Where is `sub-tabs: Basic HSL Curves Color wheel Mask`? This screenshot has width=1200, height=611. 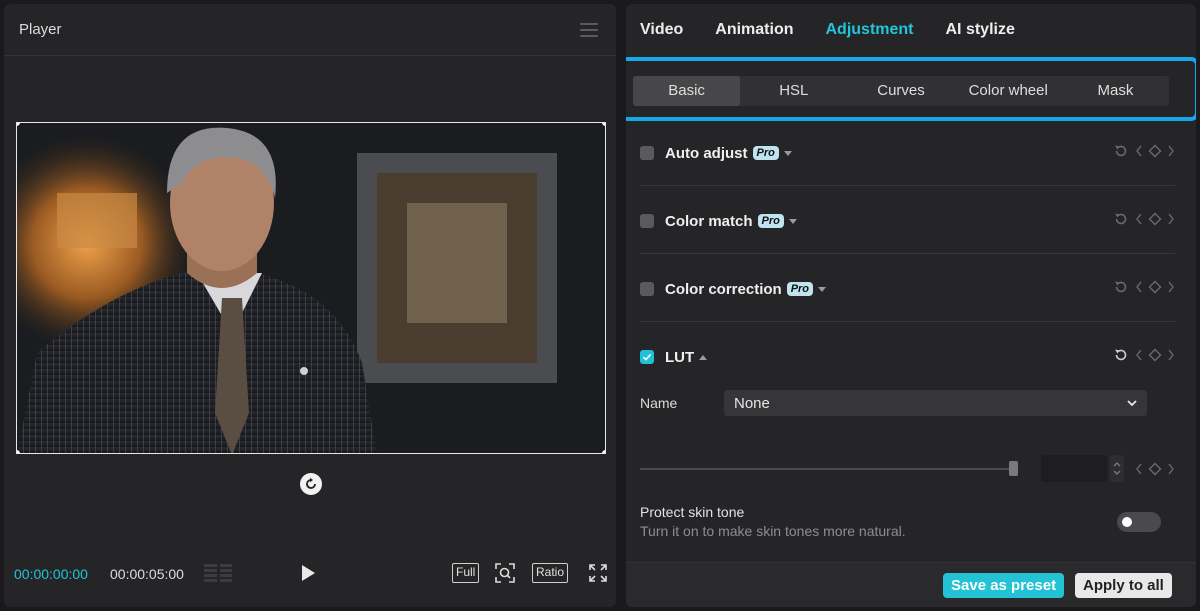
sub-tabs: Basic HSL Curves Color wheel Mask is located at coordinates (901, 91).